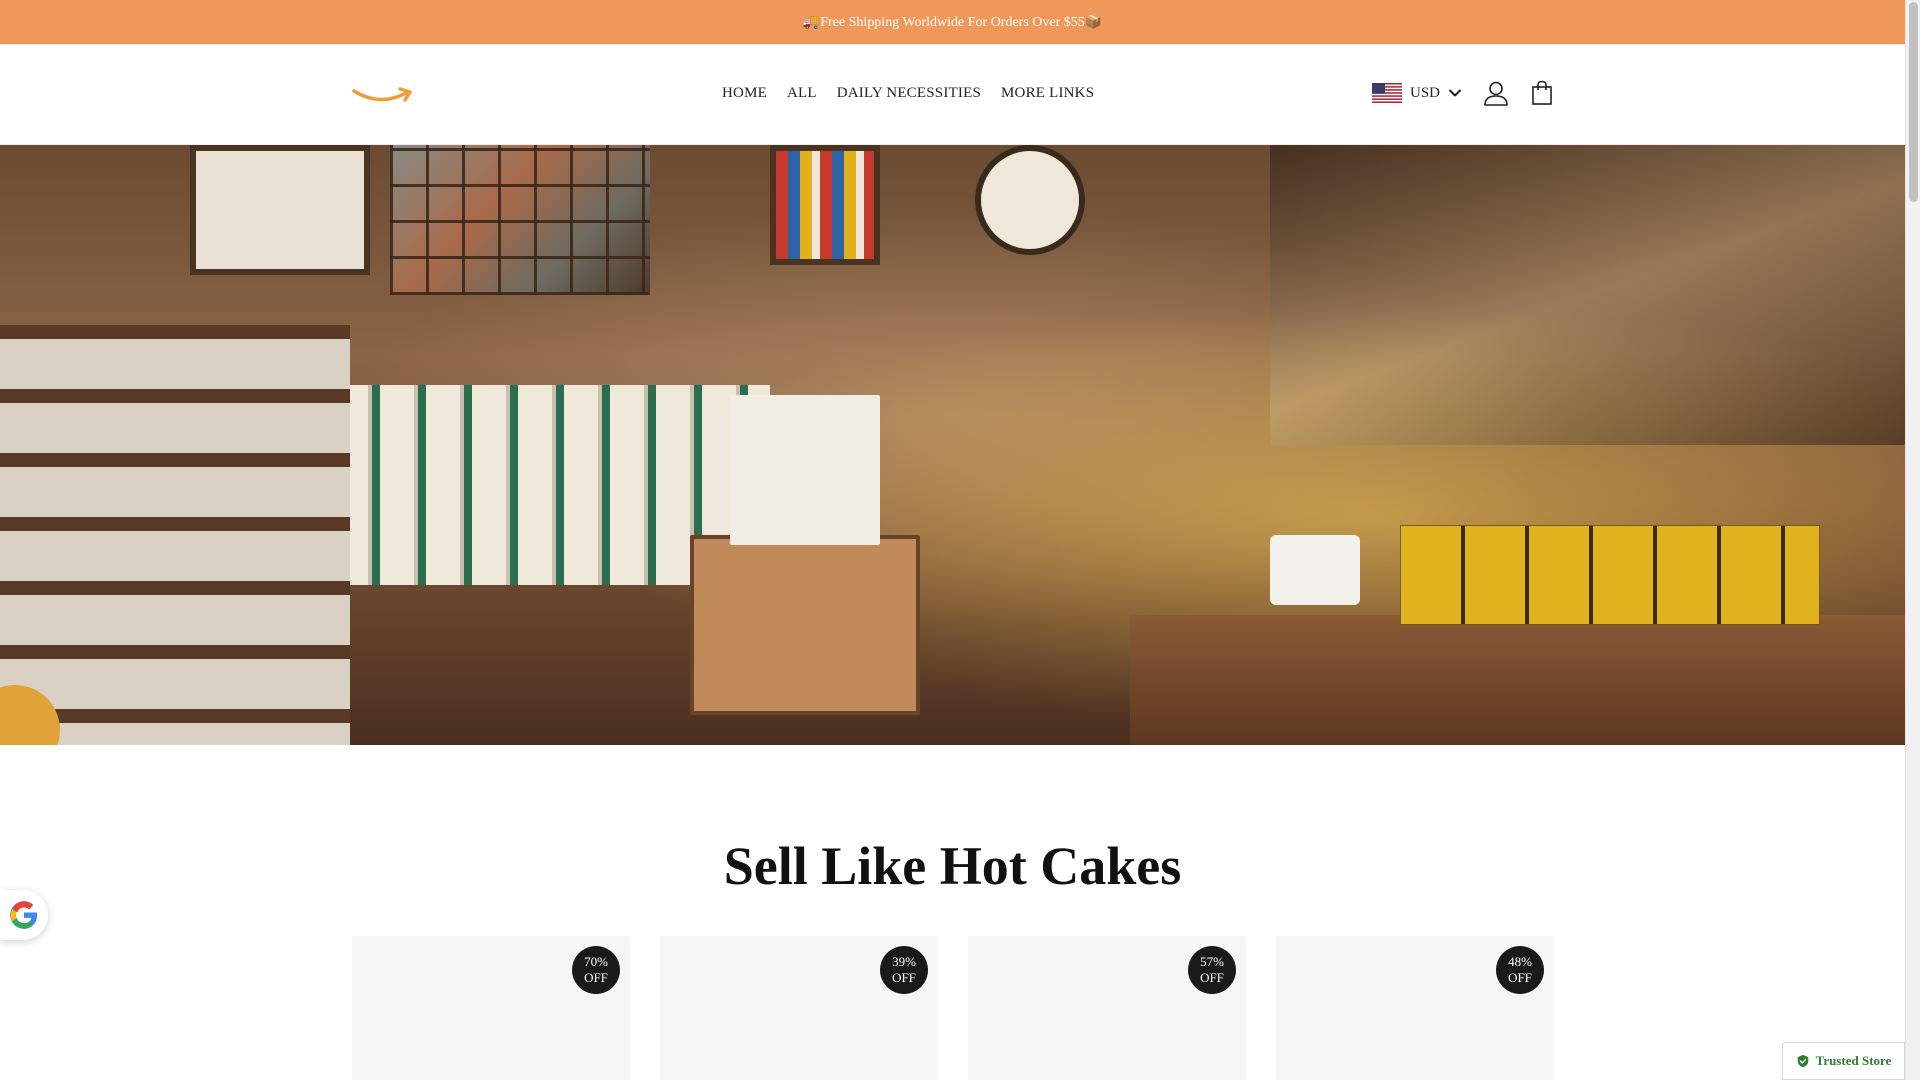  I want to click on shopping-bag-icon, so click(1542, 92).